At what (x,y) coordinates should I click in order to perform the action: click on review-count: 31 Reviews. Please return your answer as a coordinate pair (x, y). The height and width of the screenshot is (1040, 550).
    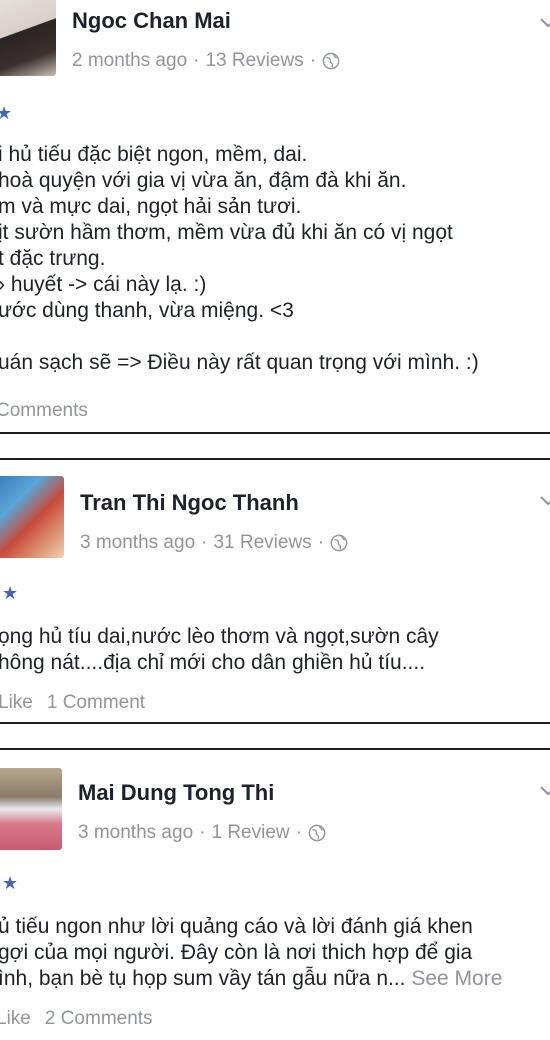
    Looking at the image, I should click on (262, 543).